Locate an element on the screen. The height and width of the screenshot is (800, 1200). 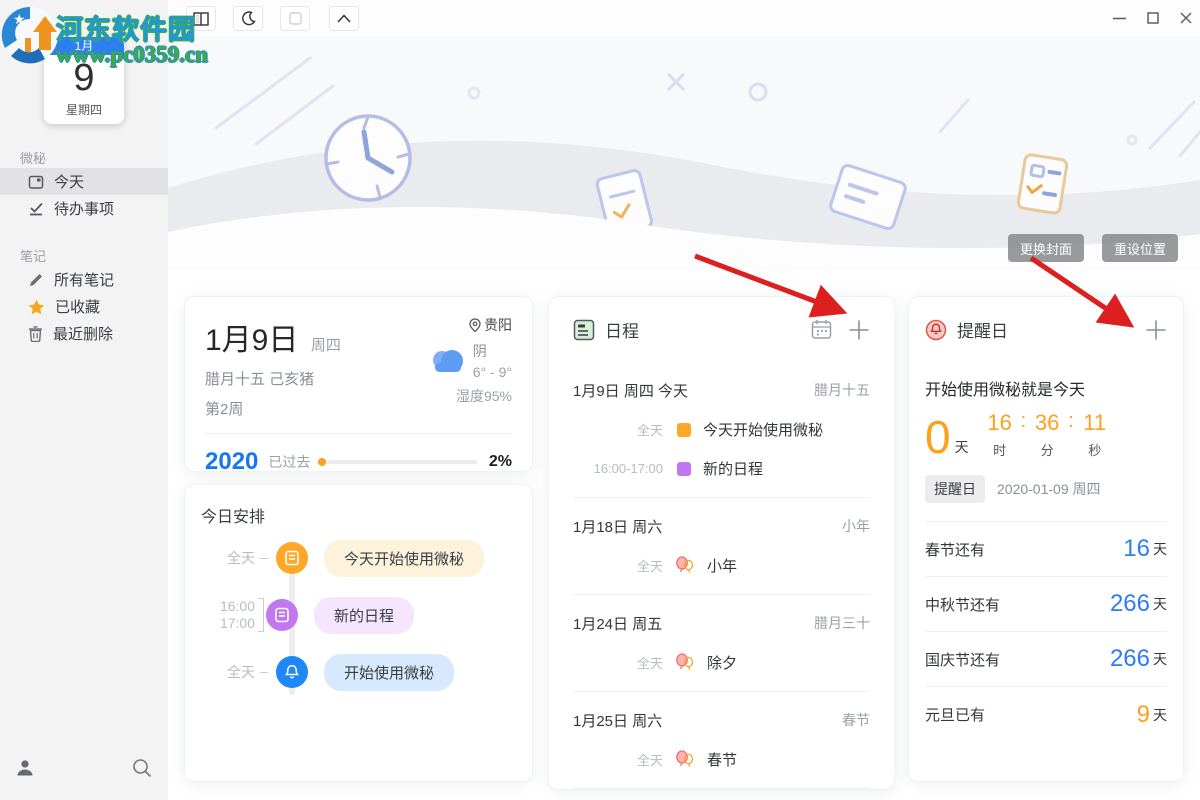
add-reminder-icon is located at coordinates (1156, 330).